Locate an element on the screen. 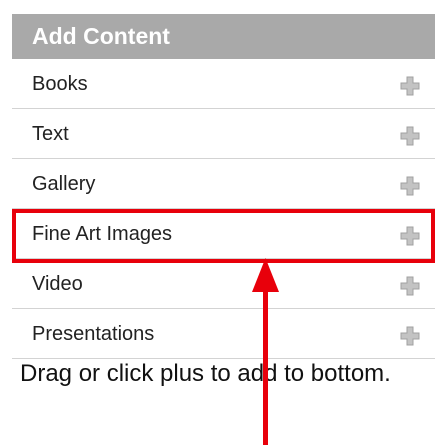  content-item-gallery: Gallery is located at coordinates (223, 184).